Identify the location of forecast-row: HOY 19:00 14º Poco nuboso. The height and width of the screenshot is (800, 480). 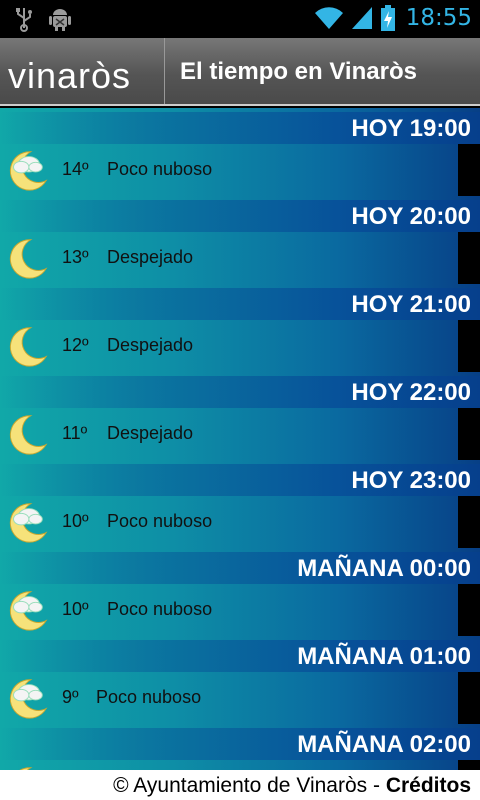
(240, 152).